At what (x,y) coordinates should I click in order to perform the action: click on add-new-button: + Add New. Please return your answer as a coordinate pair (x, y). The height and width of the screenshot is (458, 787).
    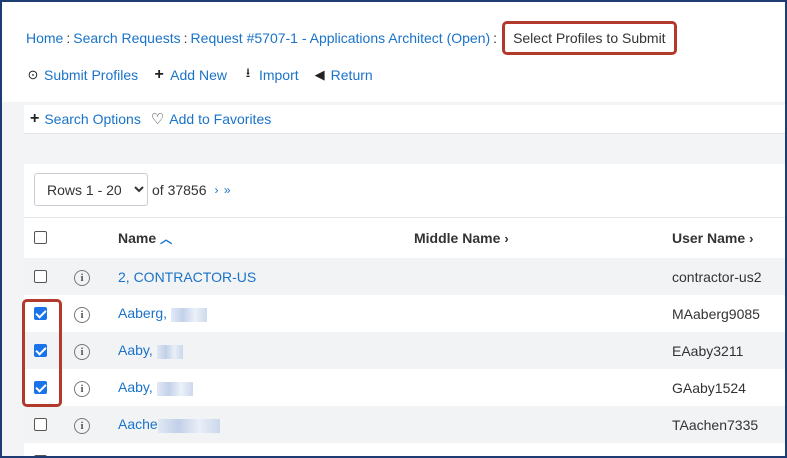
    Looking at the image, I should click on (189, 75).